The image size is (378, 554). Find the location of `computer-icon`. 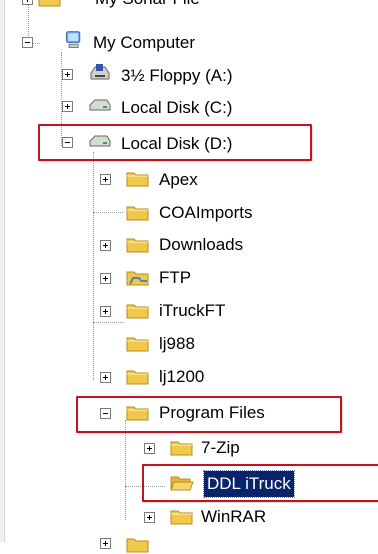

computer-icon is located at coordinates (73, 39).